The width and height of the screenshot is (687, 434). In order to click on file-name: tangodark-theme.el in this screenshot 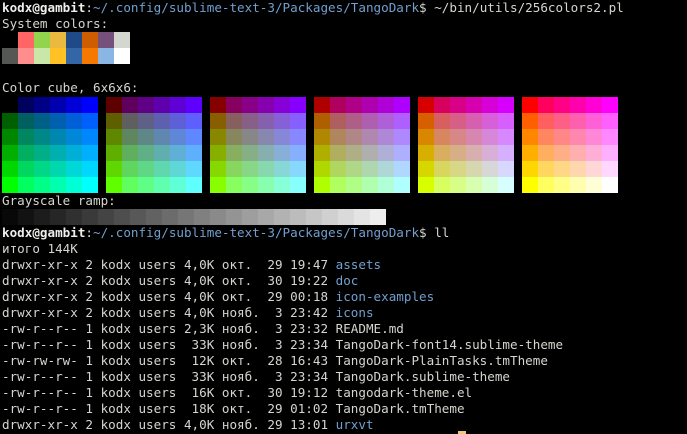, I will do `click(404, 392)`.